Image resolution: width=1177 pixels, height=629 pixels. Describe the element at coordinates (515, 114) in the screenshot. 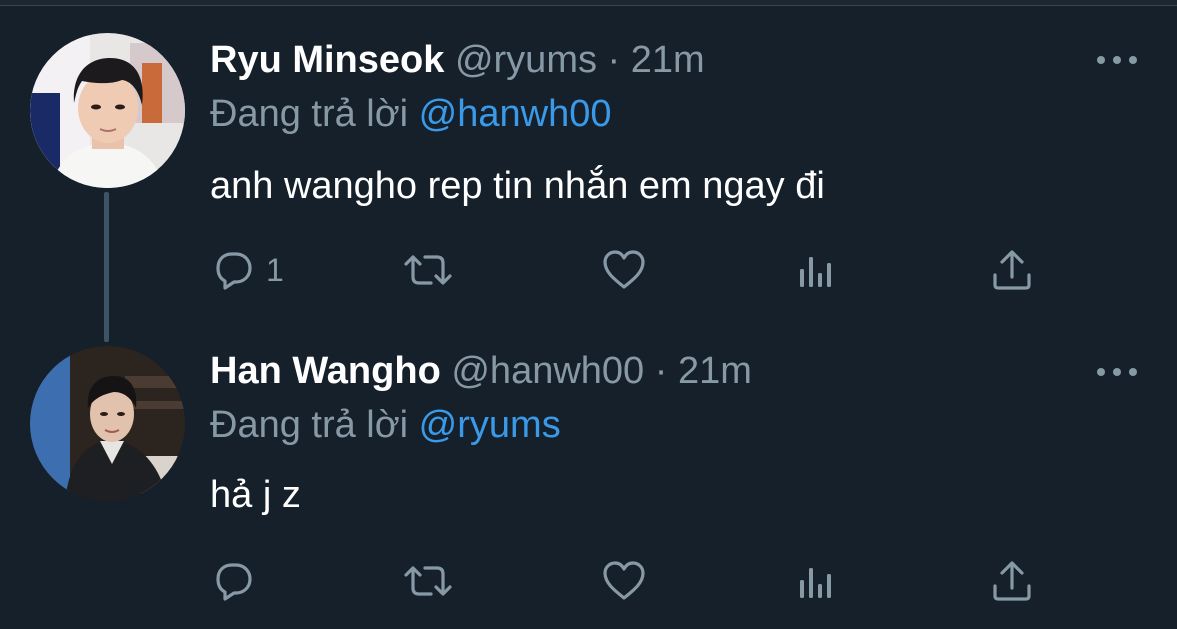

I see `replying-to-handle: @hanwh00` at that location.